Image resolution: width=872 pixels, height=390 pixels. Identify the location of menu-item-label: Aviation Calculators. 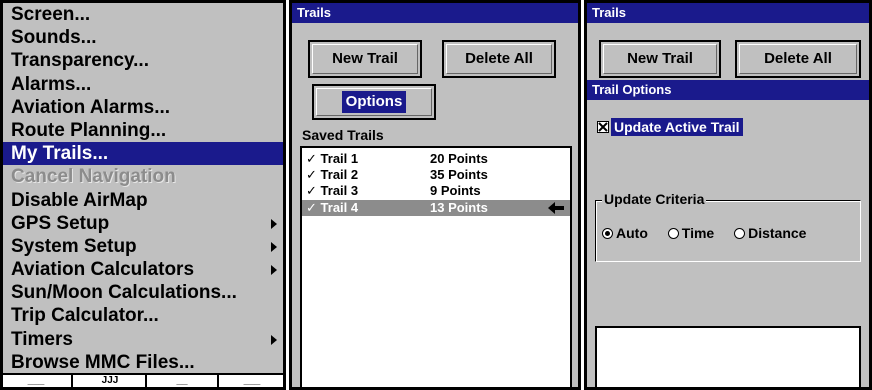
(103, 270).